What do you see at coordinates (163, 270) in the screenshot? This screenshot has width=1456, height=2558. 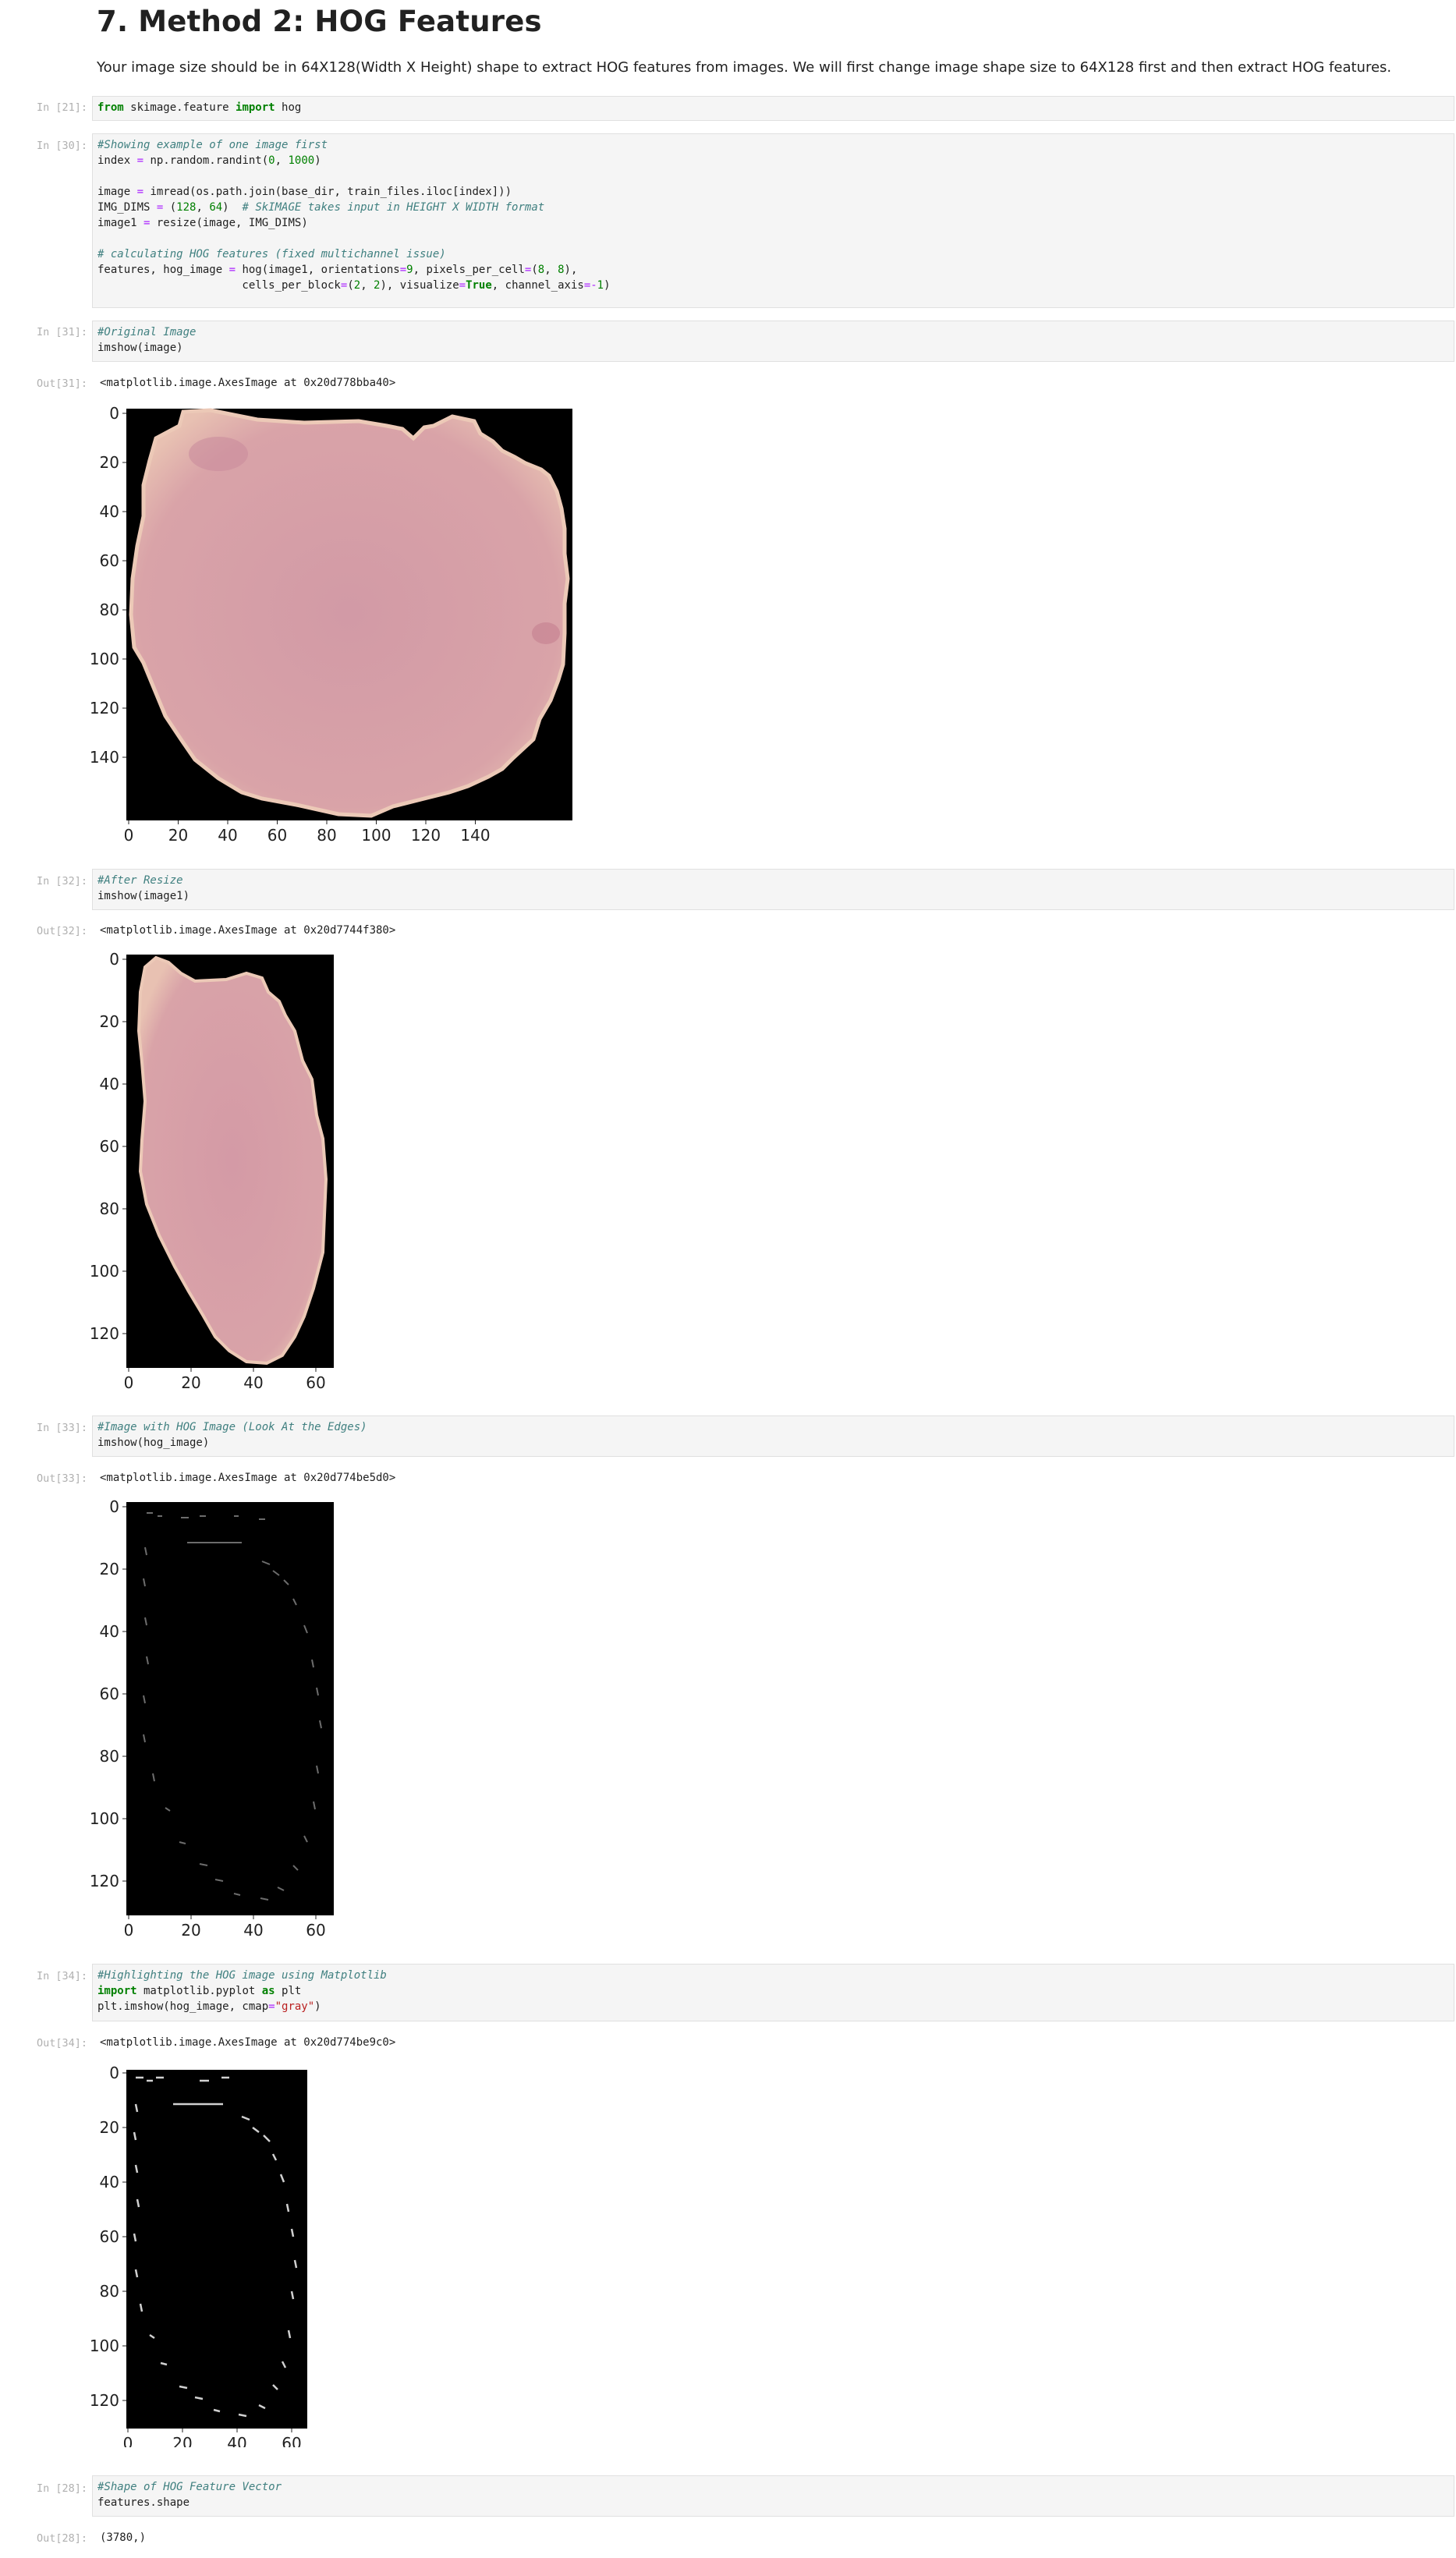 I see `code-token: features, hog_image` at bounding box center [163, 270].